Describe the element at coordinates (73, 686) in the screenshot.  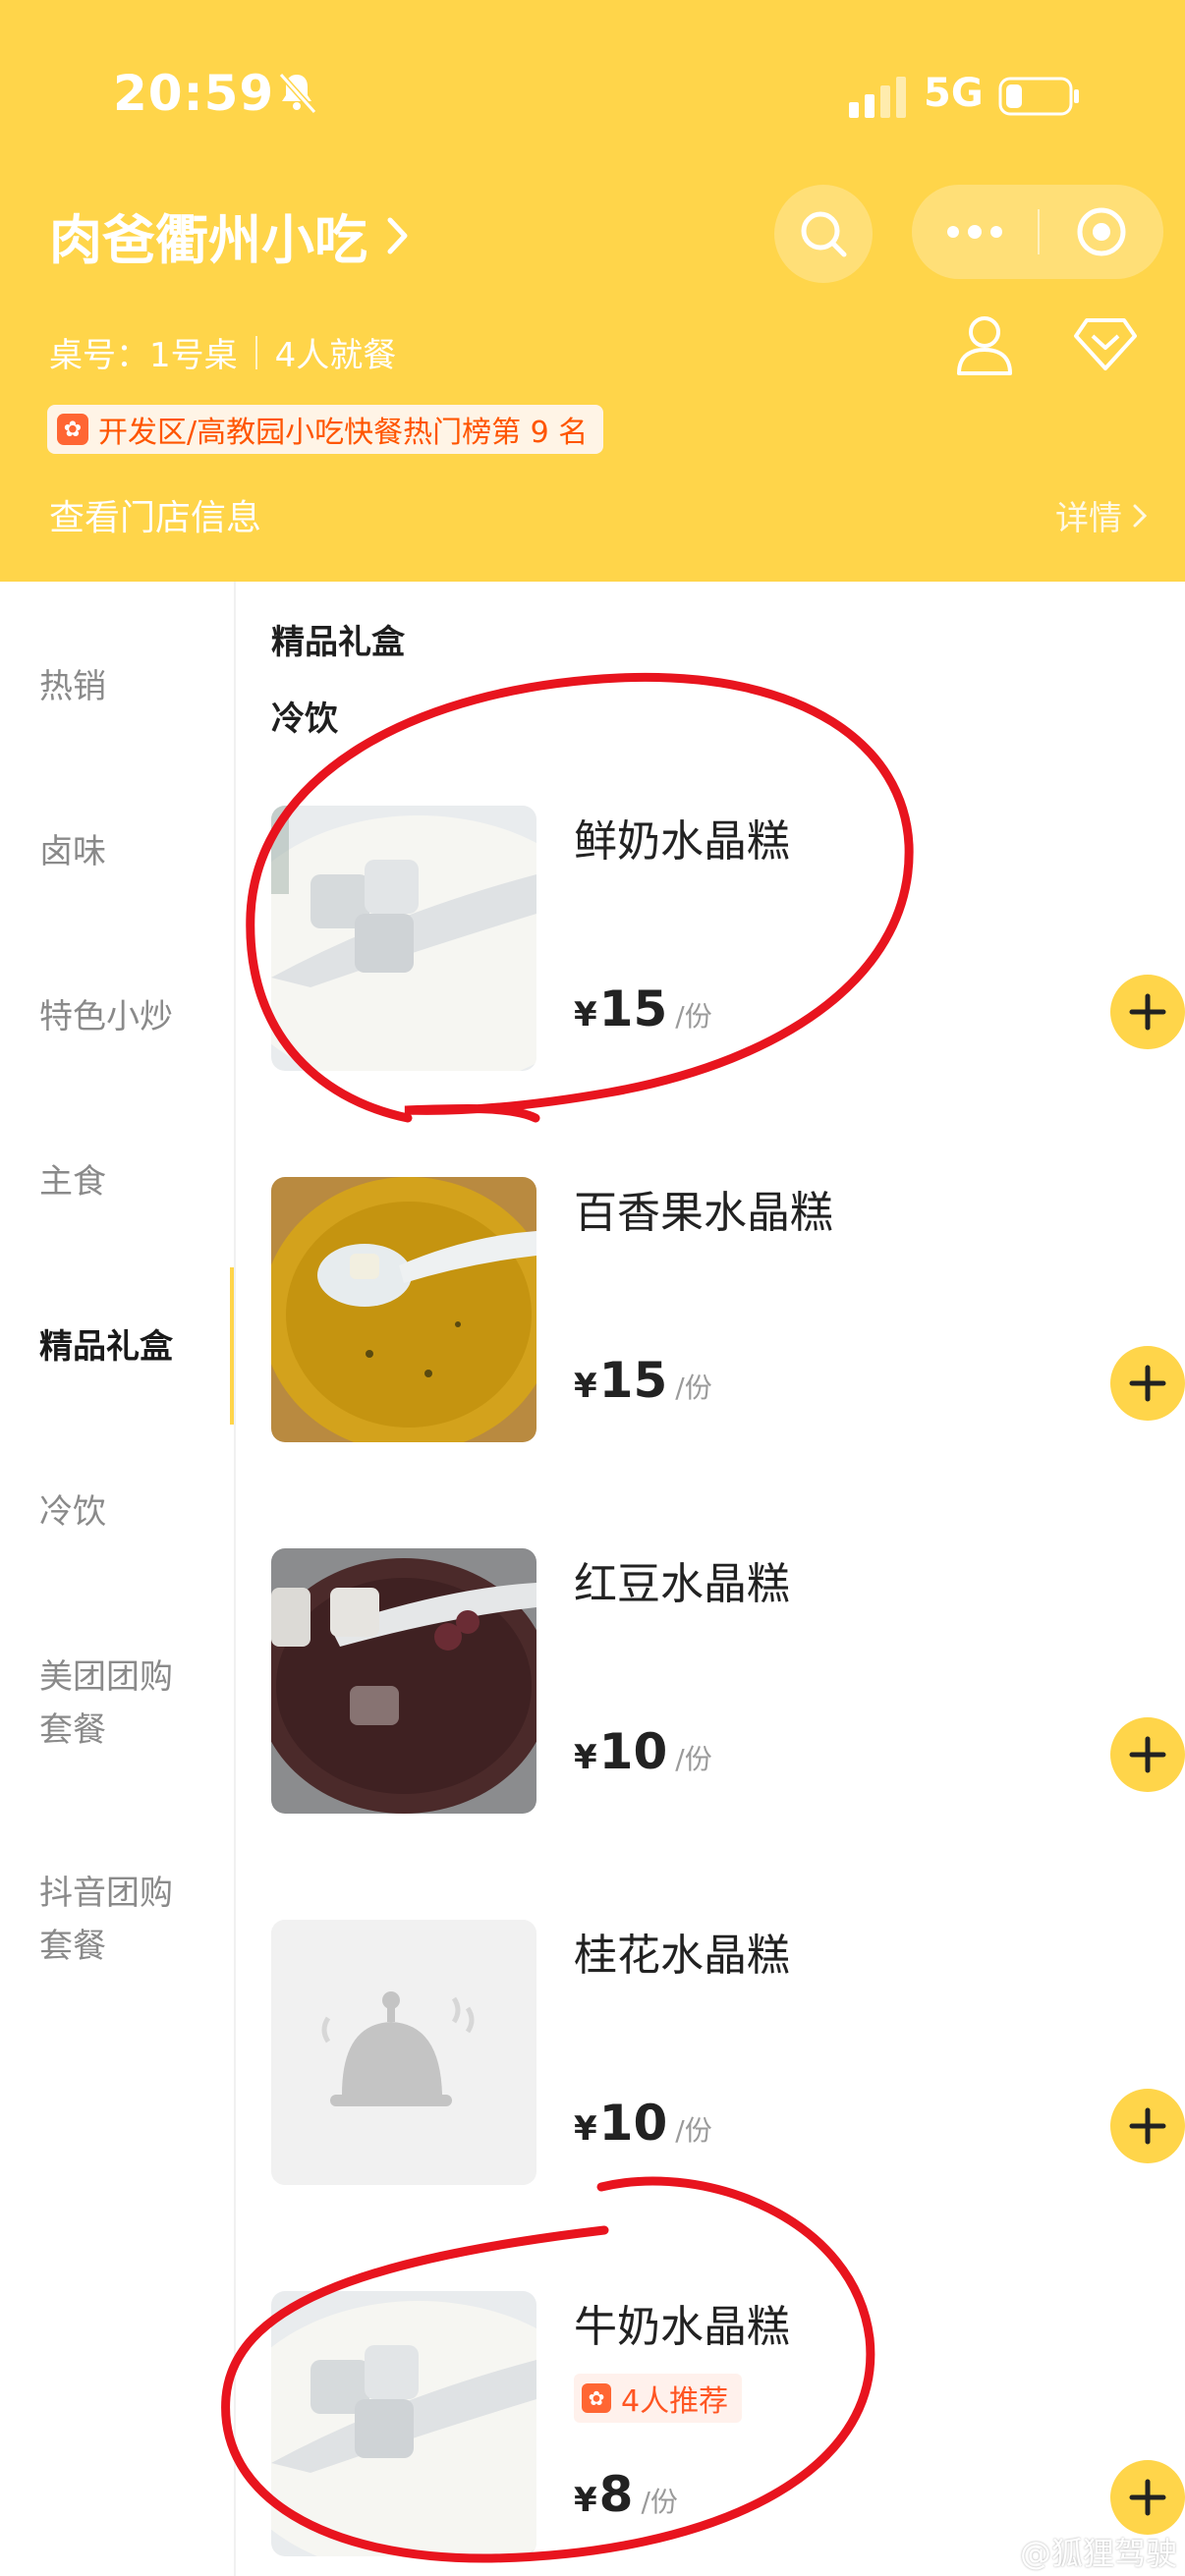
I see `sidebar-item-hot: 热销` at that location.